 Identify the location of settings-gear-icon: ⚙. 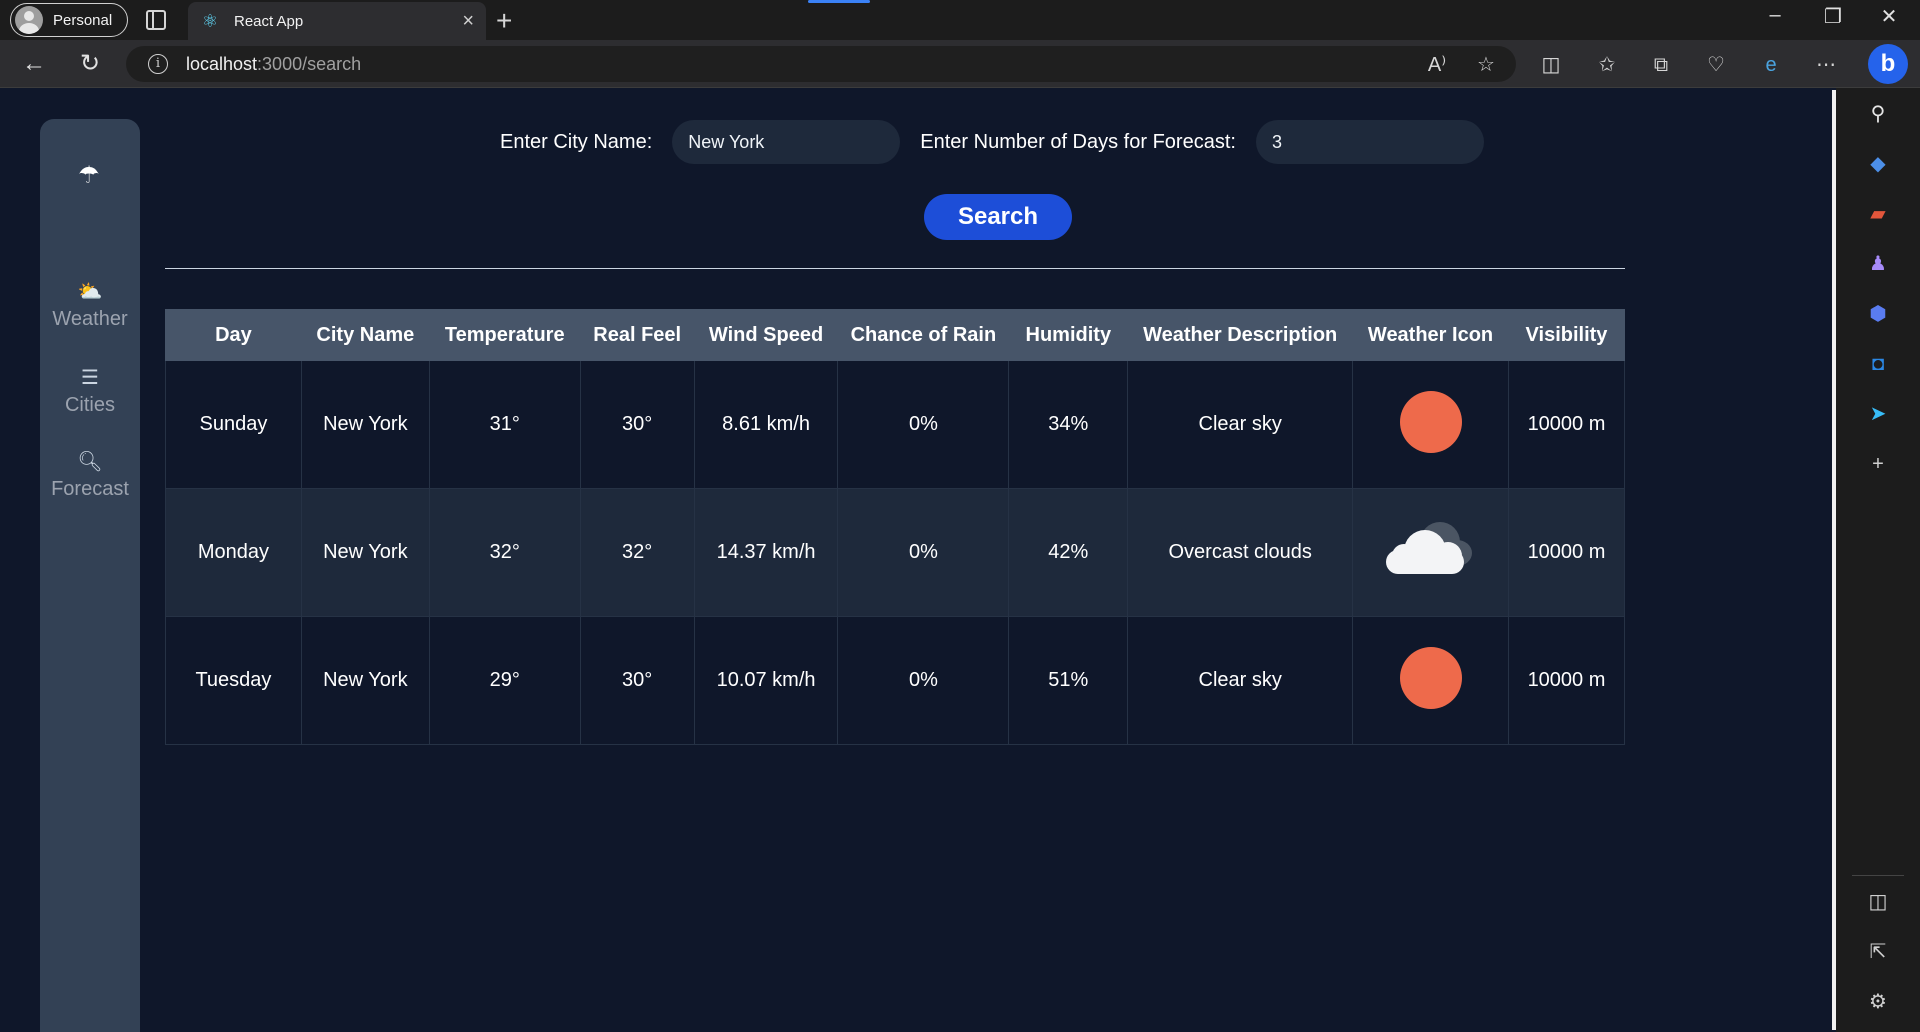
(1878, 1002).